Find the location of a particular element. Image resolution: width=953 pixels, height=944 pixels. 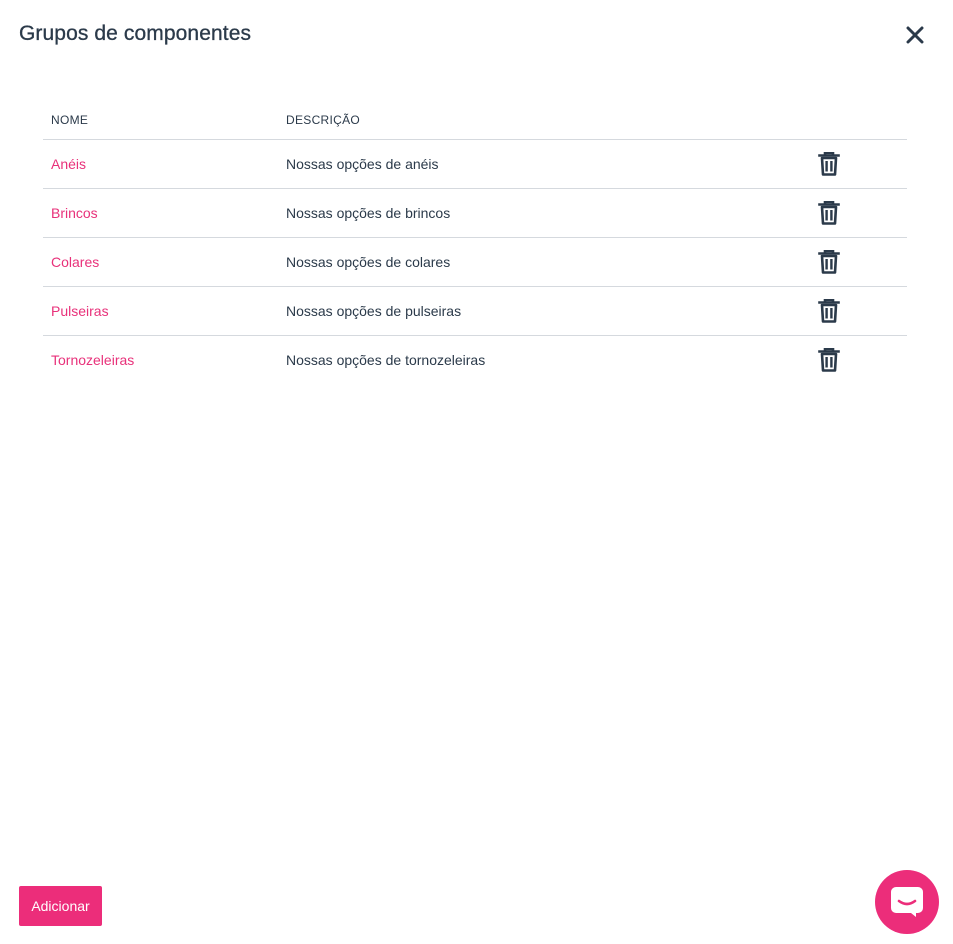

group-name-link: Pulseiras is located at coordinates (80, 311).